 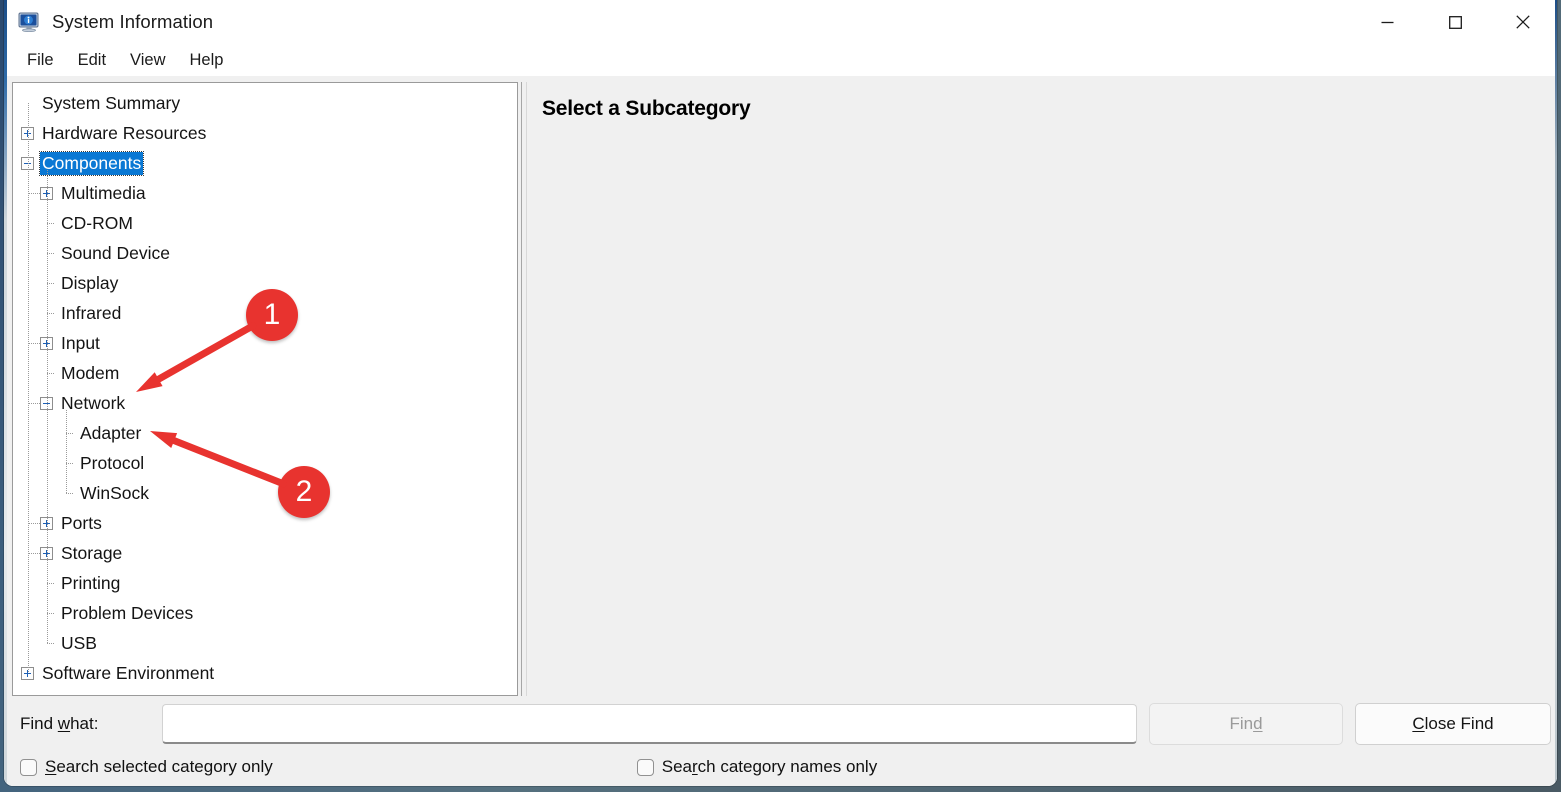 I want to click on close-find-button: Close Find, so click(x=1453, y=724).